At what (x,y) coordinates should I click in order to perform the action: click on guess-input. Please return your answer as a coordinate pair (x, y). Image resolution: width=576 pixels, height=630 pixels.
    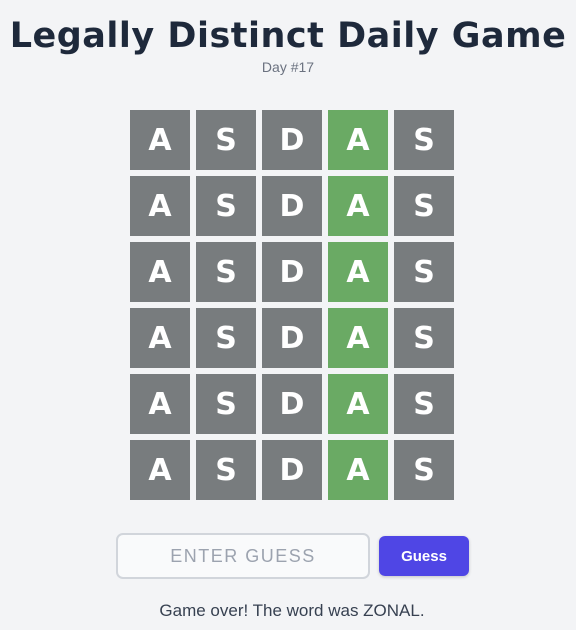
    Looking at the image, I should click on (243, 556).